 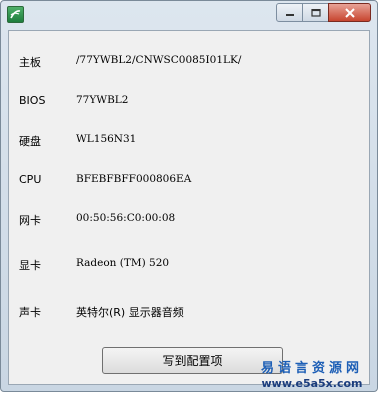 I want to click on maximize-button, so click(x=315, y=12).